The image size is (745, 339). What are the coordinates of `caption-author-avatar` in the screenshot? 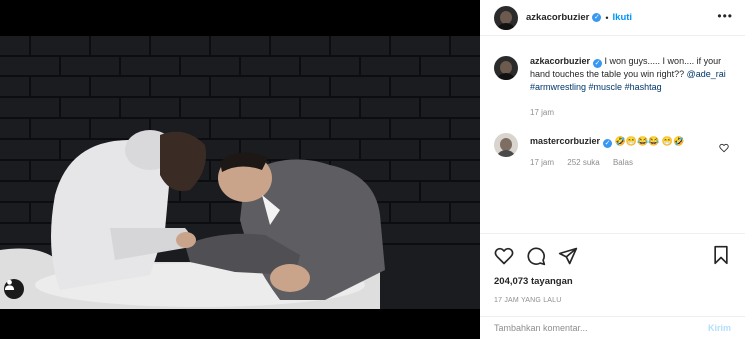 It's located at (506, 68).